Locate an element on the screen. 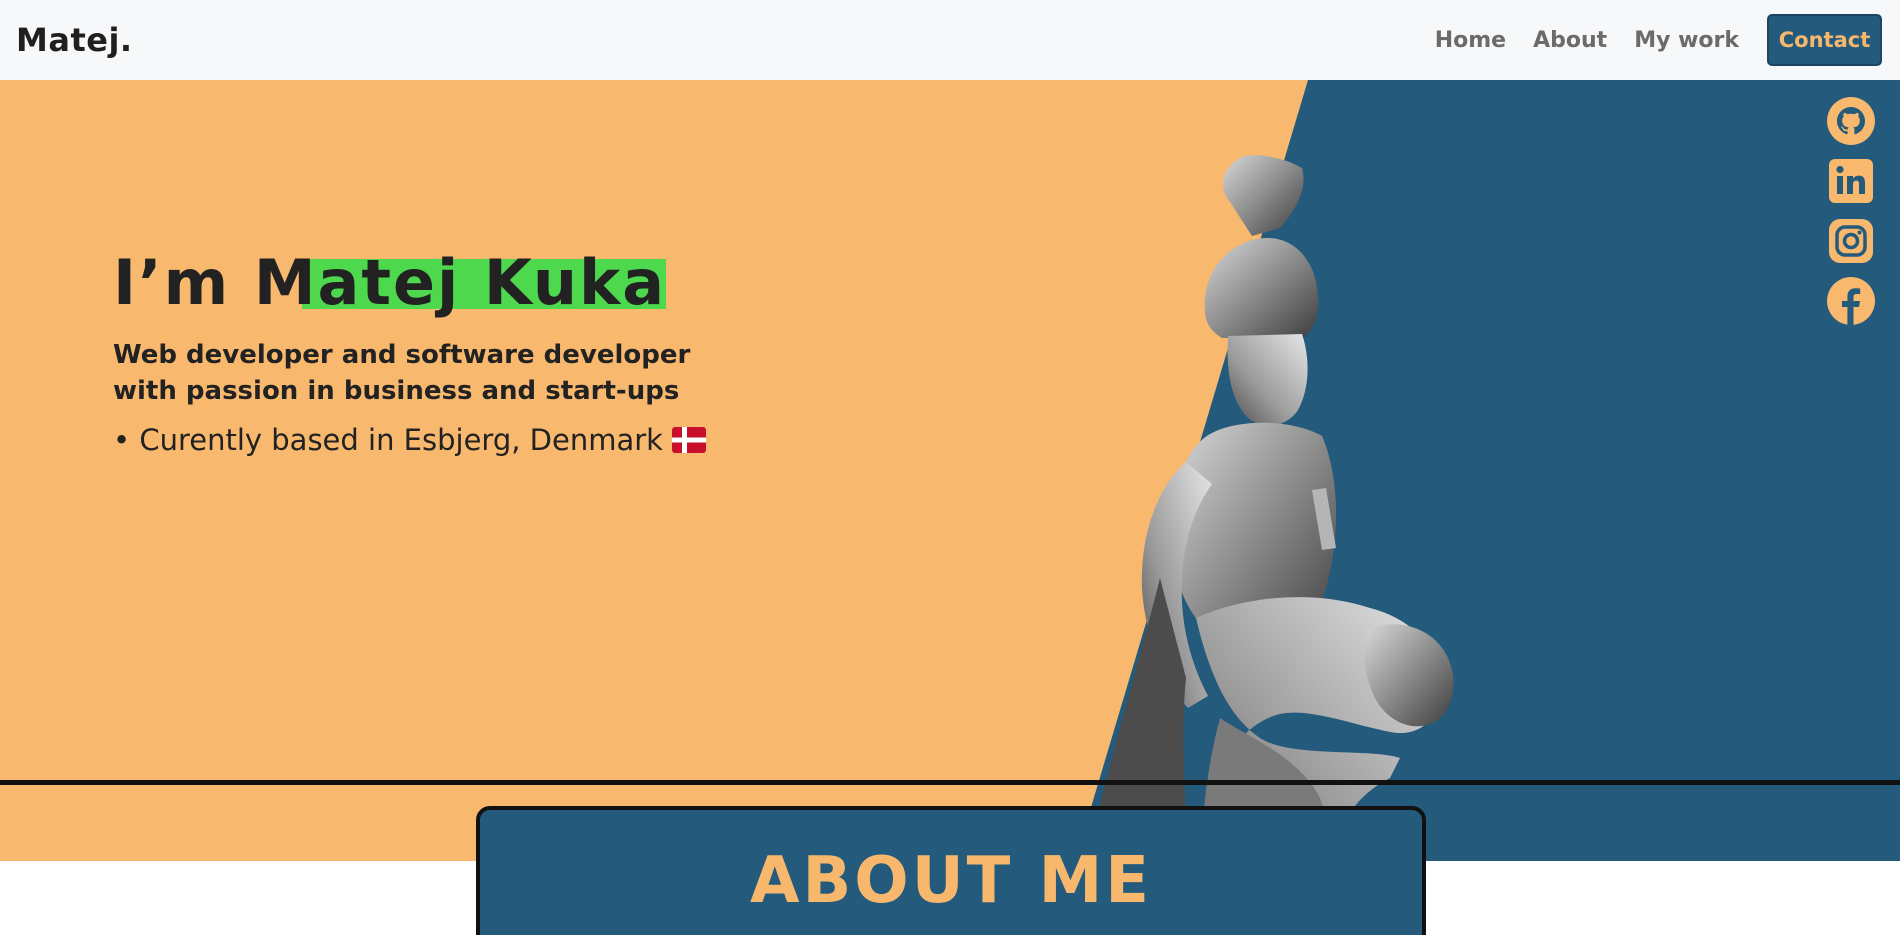  instagram-link is located at coordinates (1851, 241).